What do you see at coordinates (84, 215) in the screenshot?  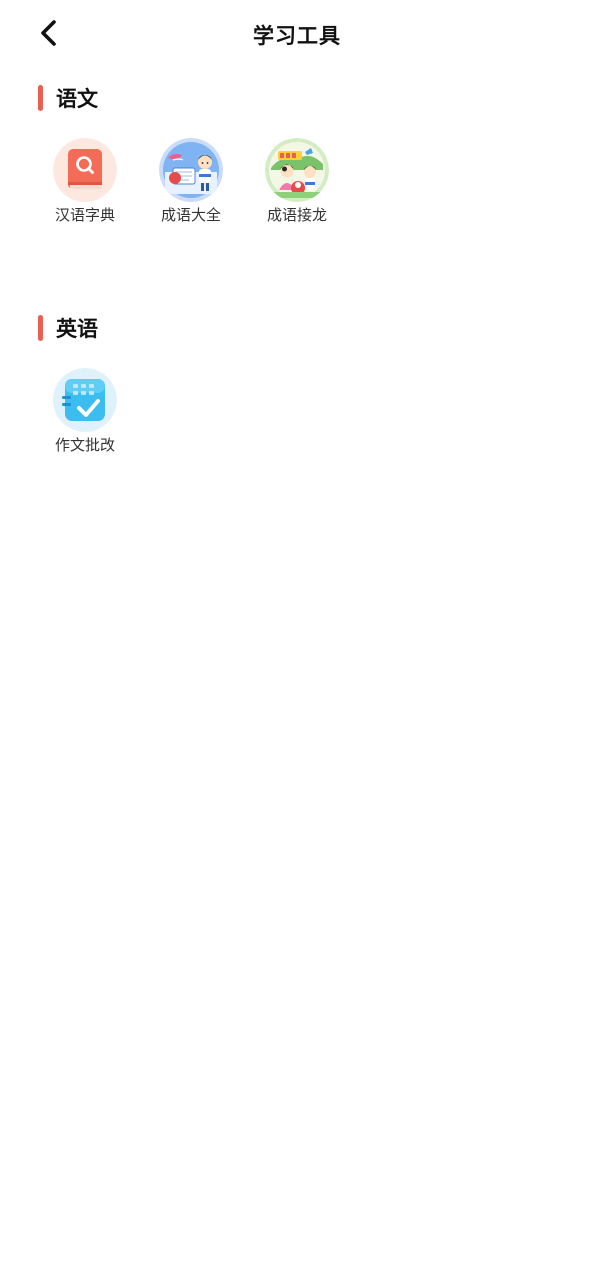 I see `tool-label: 汉语字典` at bounding box center [84, 215].